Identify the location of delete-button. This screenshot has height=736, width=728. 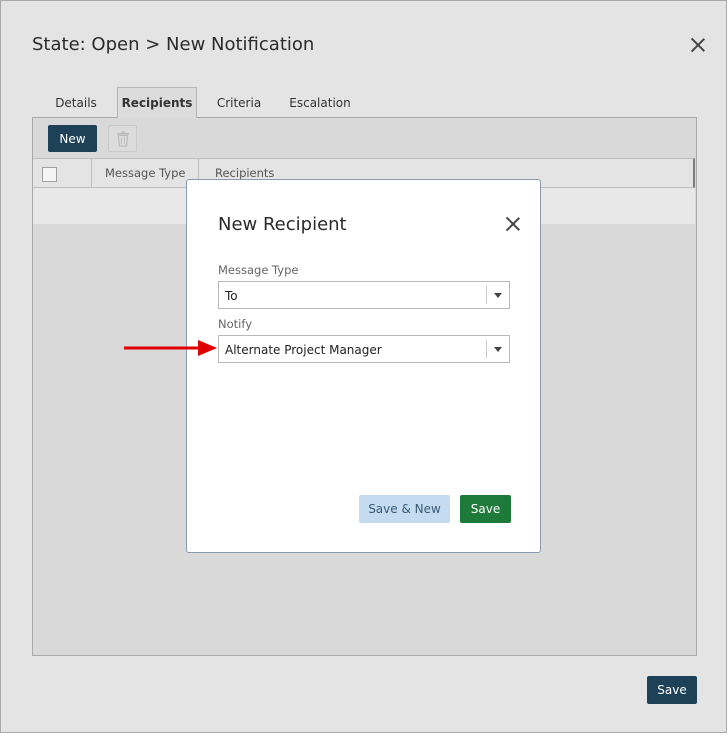
(122, 138).